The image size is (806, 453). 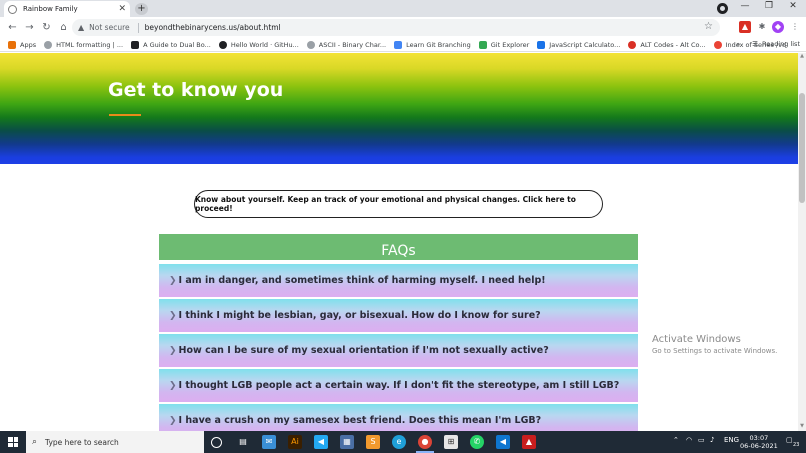 What do you see at coordinates (216, 442) in the screenshot?
I see `cortana-icon` at bounding box center [216, 442].